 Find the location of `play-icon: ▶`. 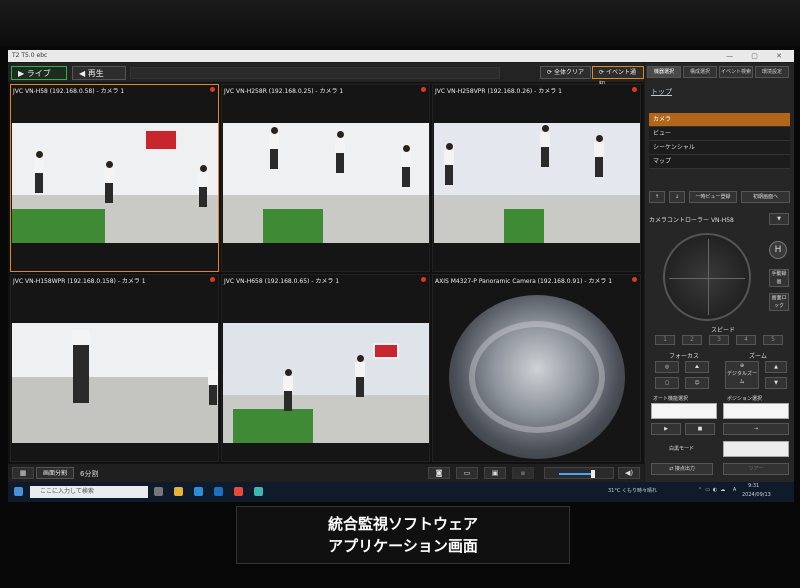

play-icon: ▶ is located at coordinates (666, 429).